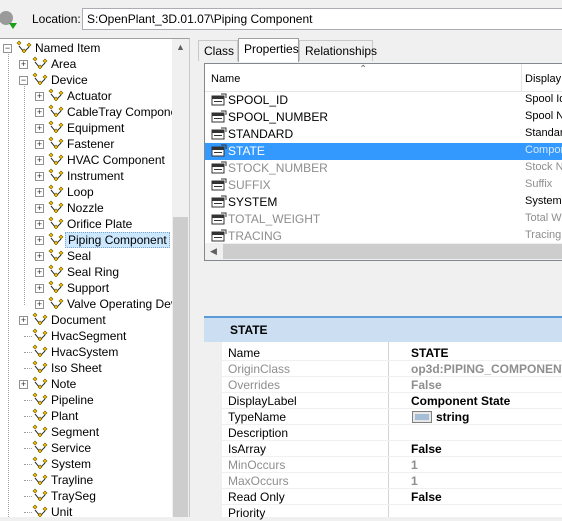  I want to click on detail-row: Description, so click(392, 433).